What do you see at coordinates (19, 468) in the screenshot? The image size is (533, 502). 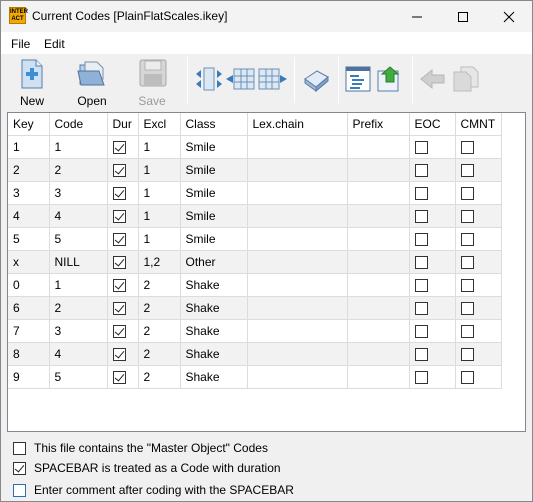 I see `spacebar-duration-checkbox` at bounding box center [19, 468].